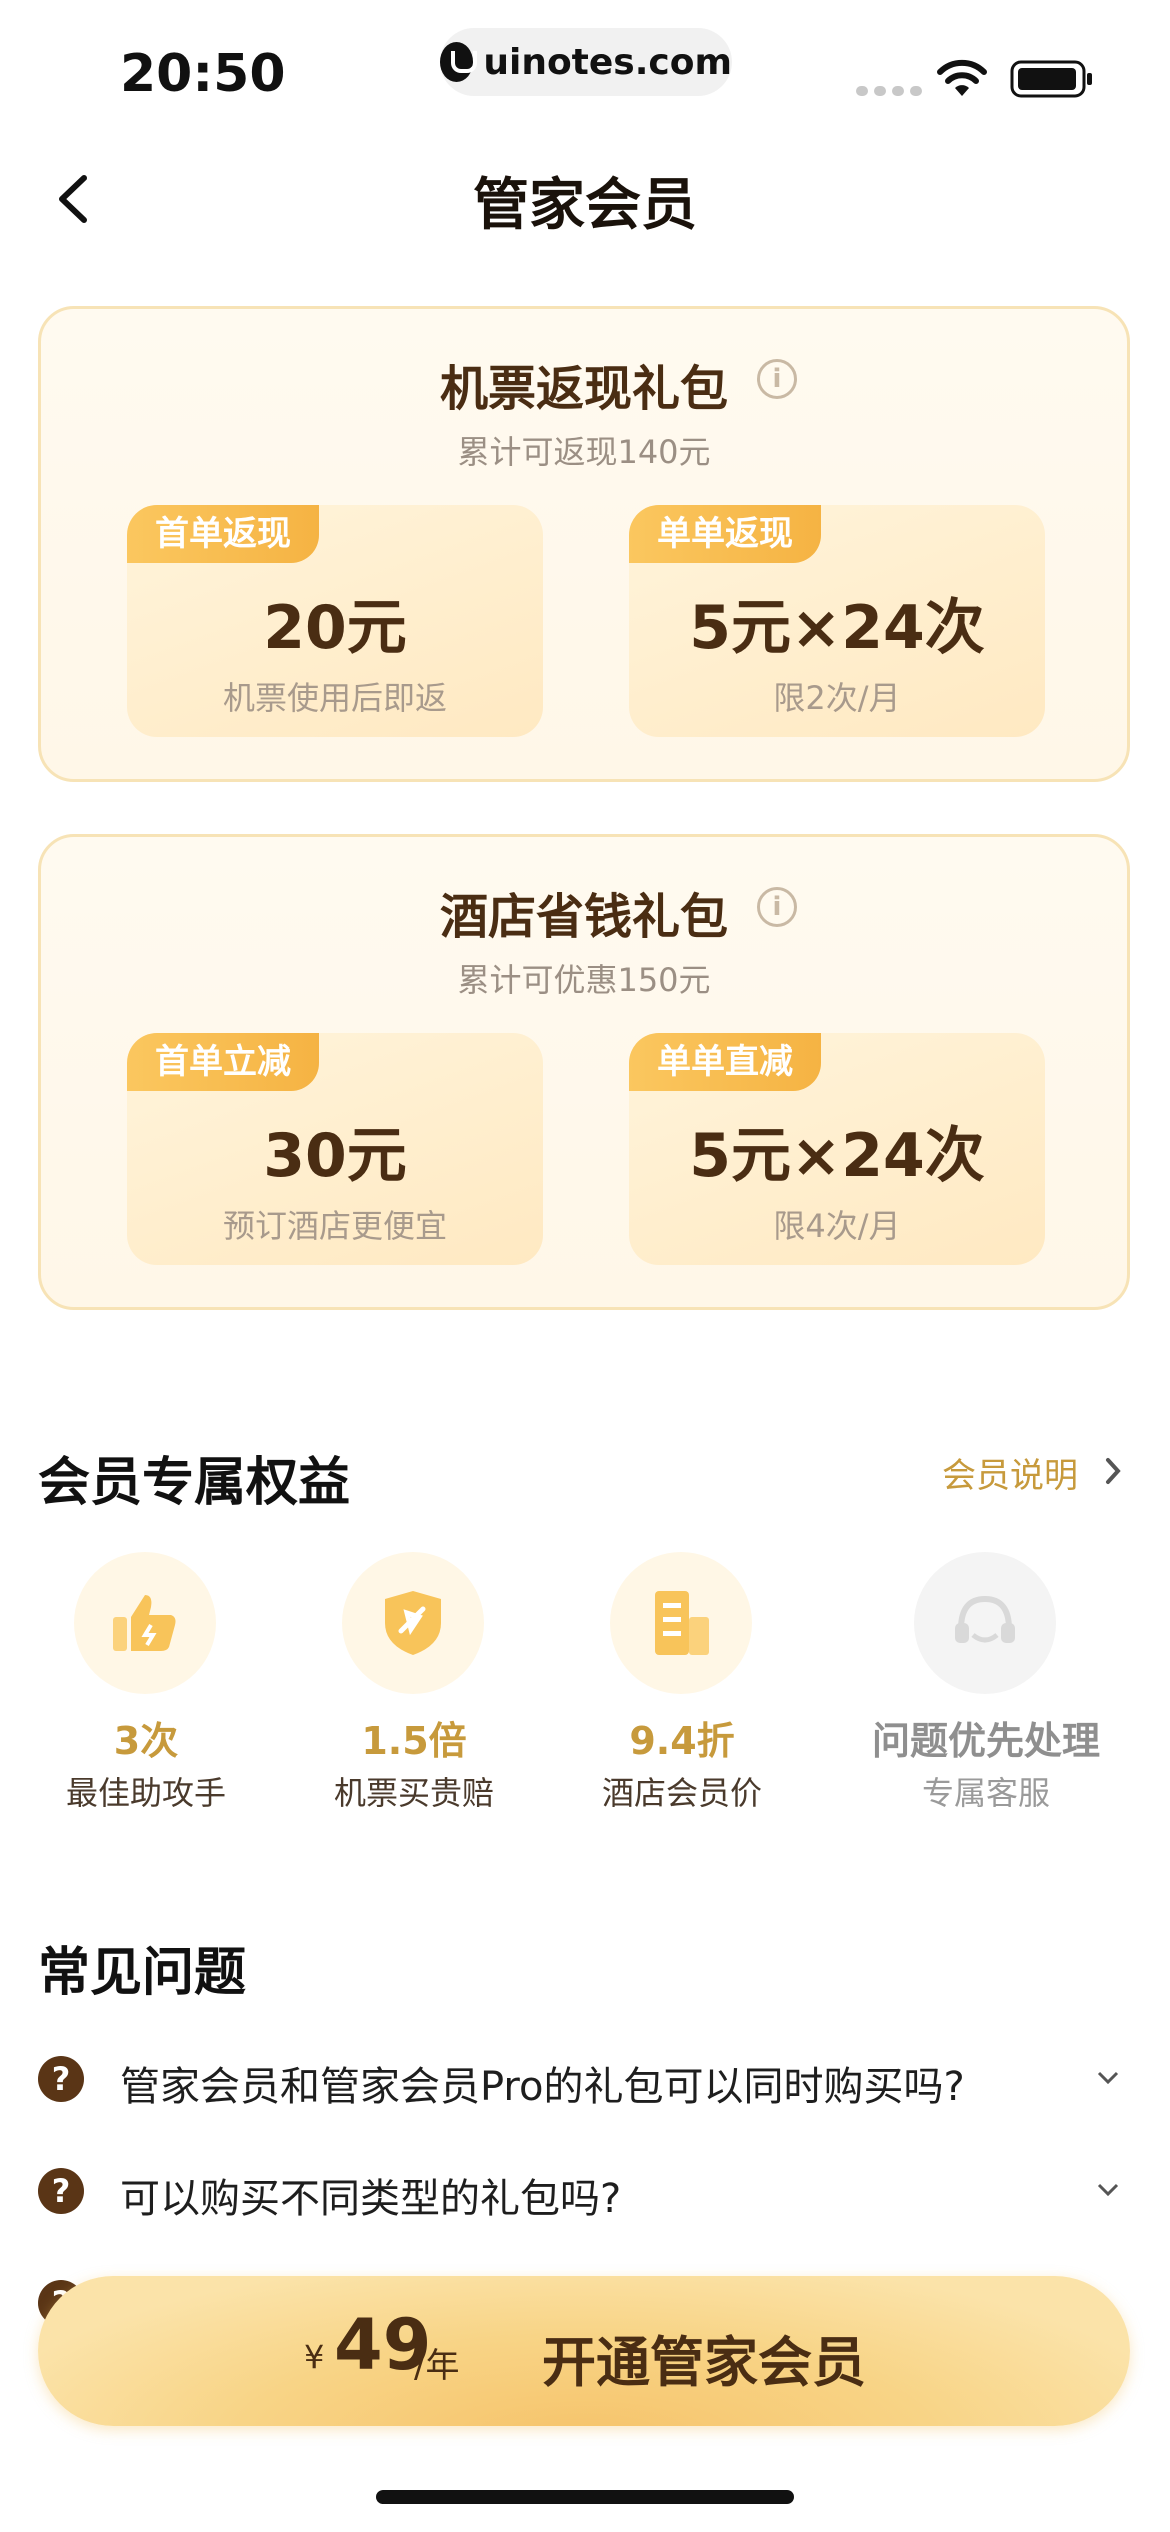 This screenshot has width=1170, height=2532. I want to click on benefit-value: 问题优先处理, so click(985, 1741).